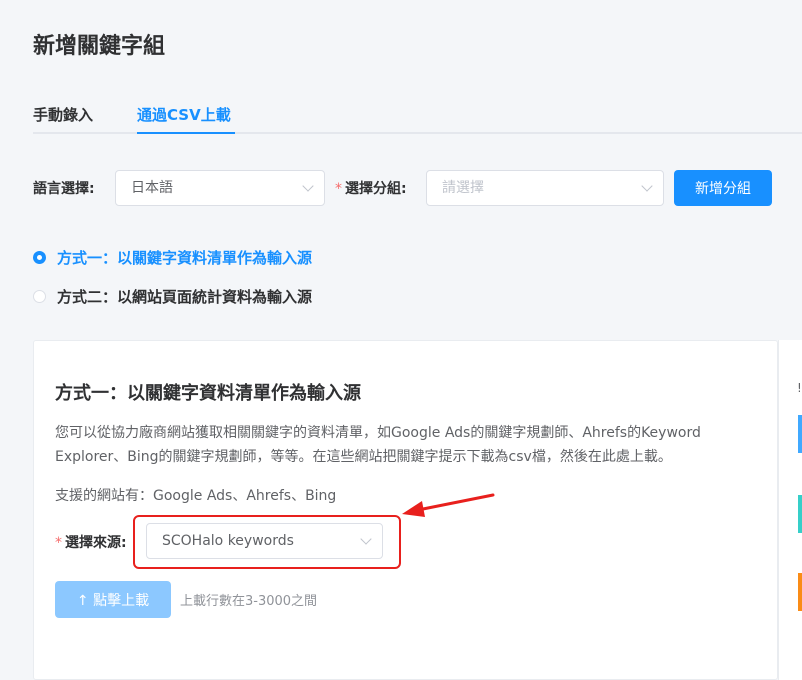  I want to click on source-select: SCOHalo keywords, so click(264, 541).